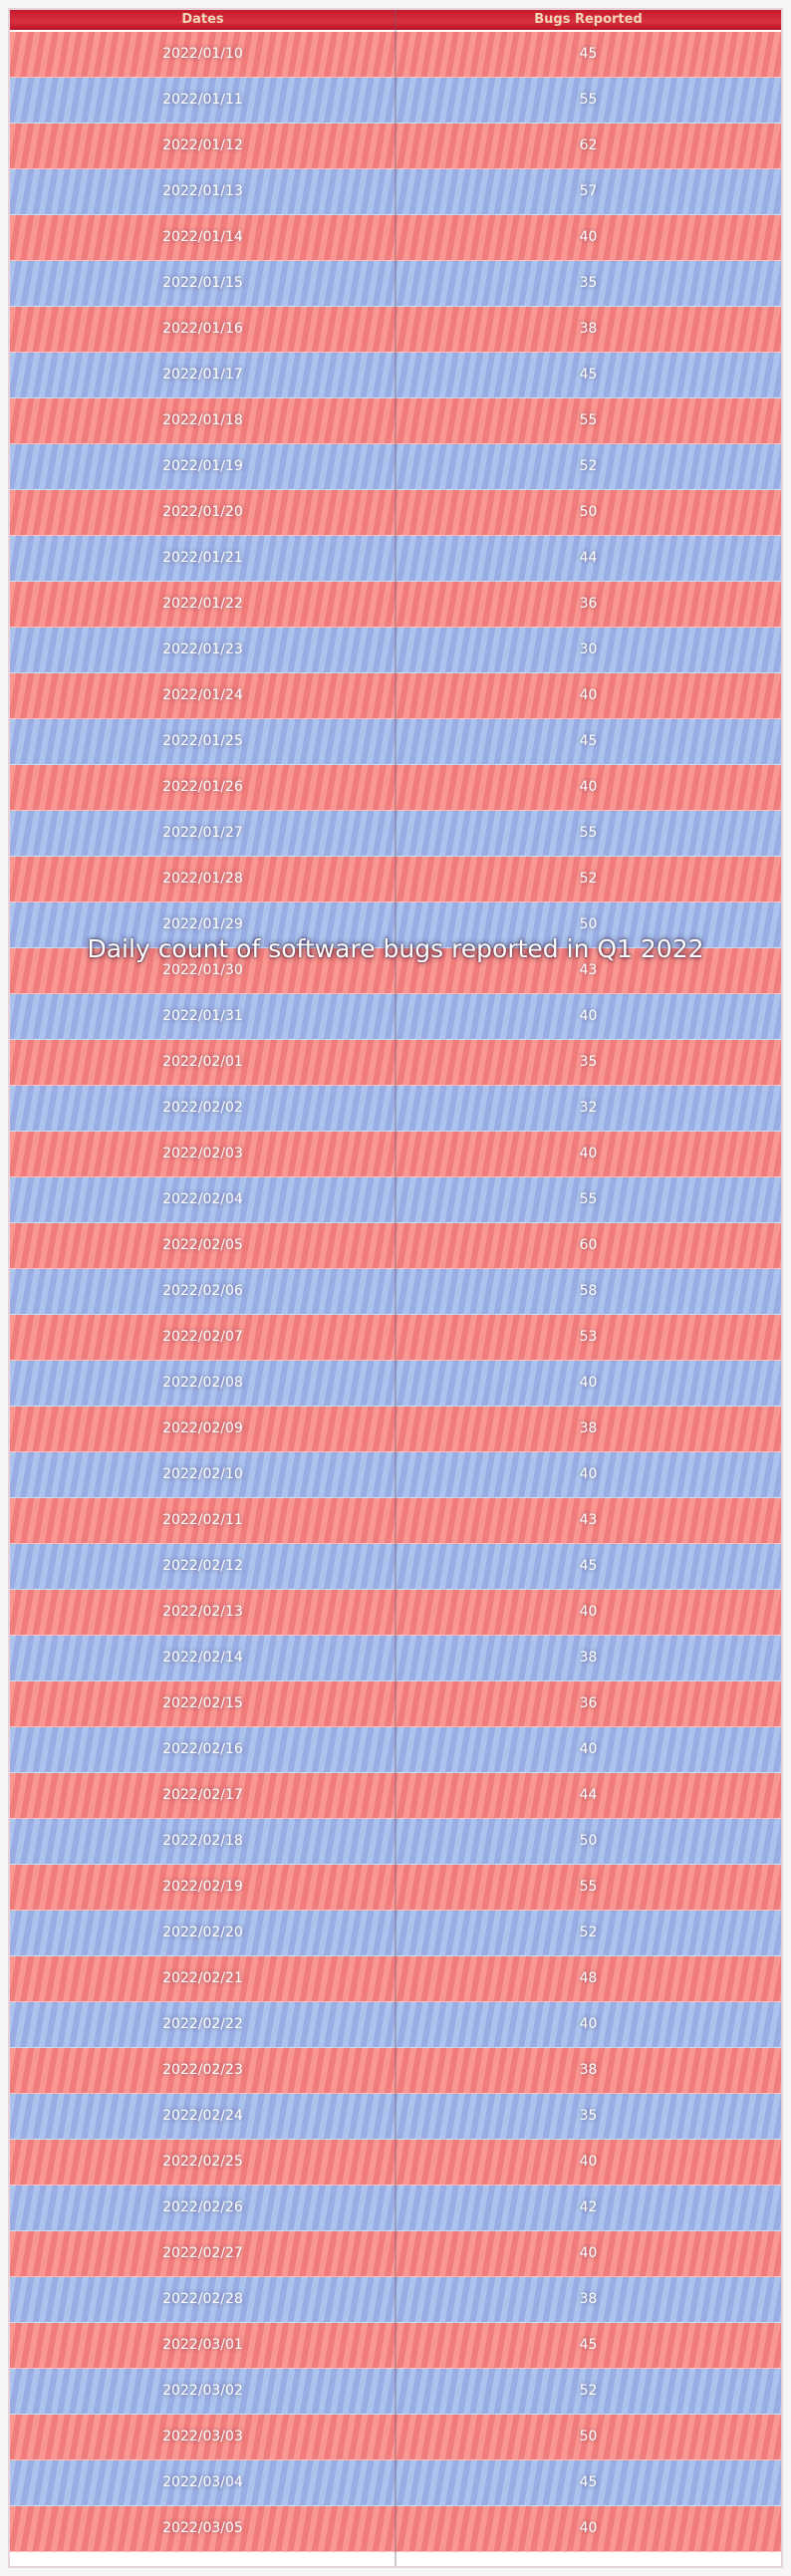 Image resolution: width=791 pixels, height=2576 pixels. Describe the element at coordinates (203, 879) in the screenshot. I see `date-cell: 2022/01/28` at that location.